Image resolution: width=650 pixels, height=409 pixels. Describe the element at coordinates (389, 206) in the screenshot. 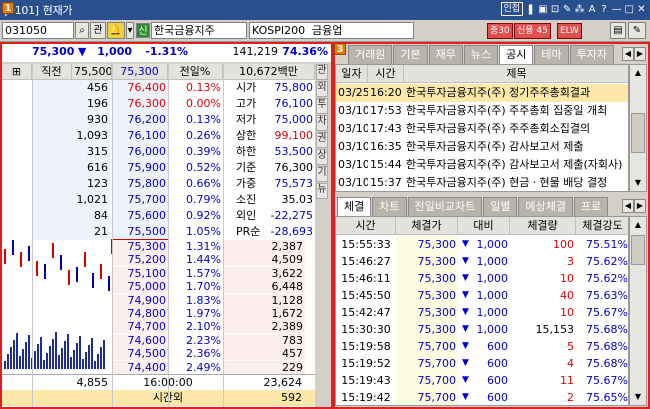

I see `trade-tab: 차트` at that location.